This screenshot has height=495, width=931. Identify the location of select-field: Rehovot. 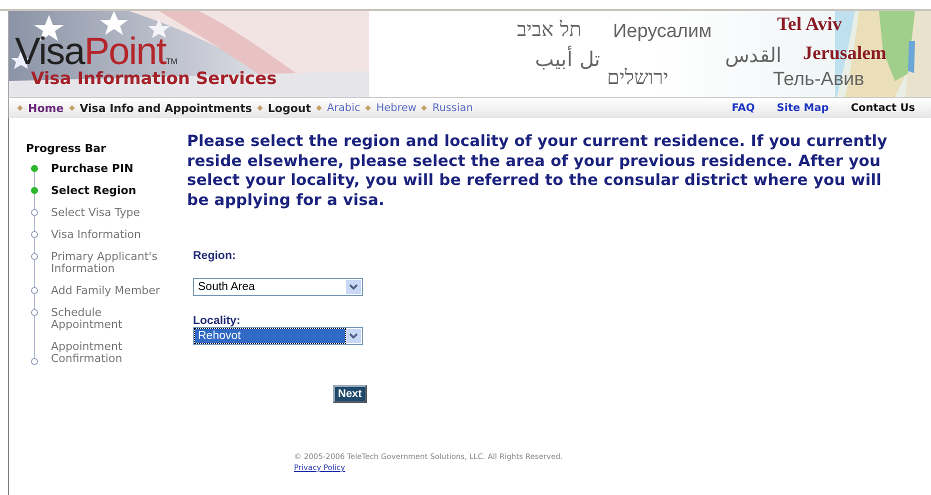
(278, 336).